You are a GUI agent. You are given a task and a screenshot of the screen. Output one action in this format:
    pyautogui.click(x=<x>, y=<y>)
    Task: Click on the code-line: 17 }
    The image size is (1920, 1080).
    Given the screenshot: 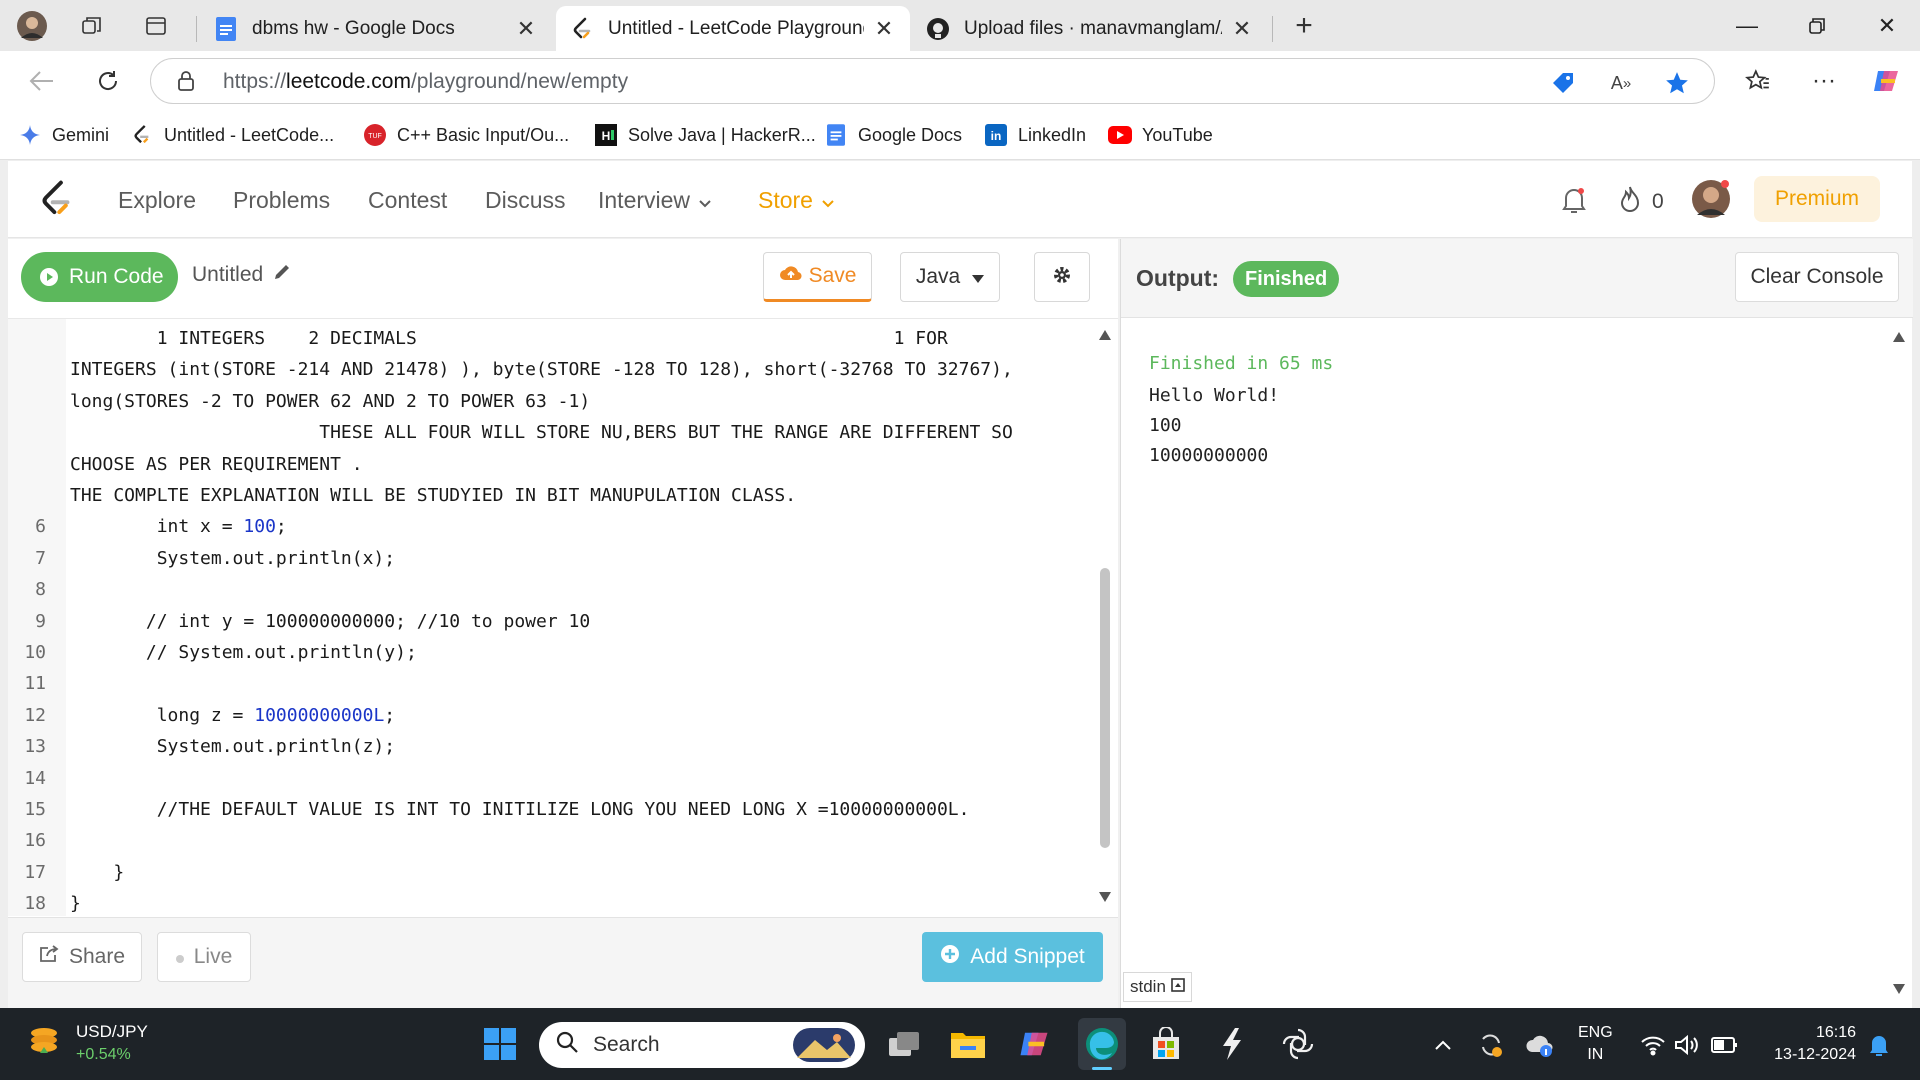 What is the action you would take?
    pyautogui.click(x=553, y=872)
    